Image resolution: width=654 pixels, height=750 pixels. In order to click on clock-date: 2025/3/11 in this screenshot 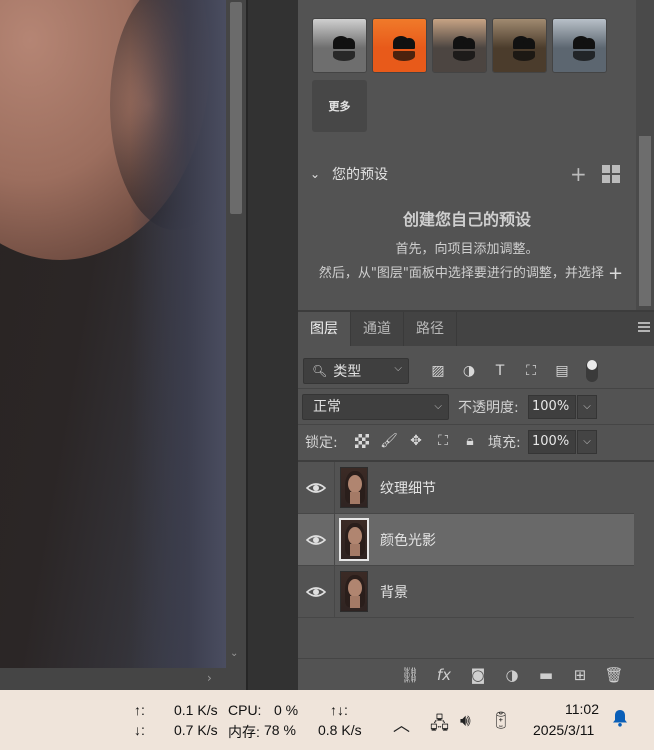, I will do `click(563, 730)`.